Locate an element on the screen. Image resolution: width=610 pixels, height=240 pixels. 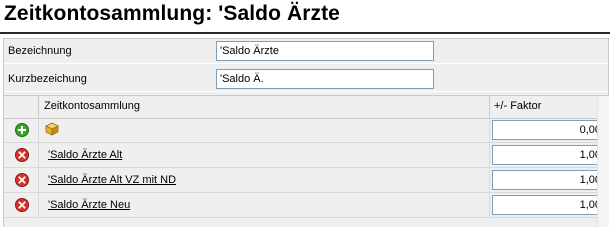
row-name-link: 'Saldo Ärzte Neu is located at coordinates (89, 205).